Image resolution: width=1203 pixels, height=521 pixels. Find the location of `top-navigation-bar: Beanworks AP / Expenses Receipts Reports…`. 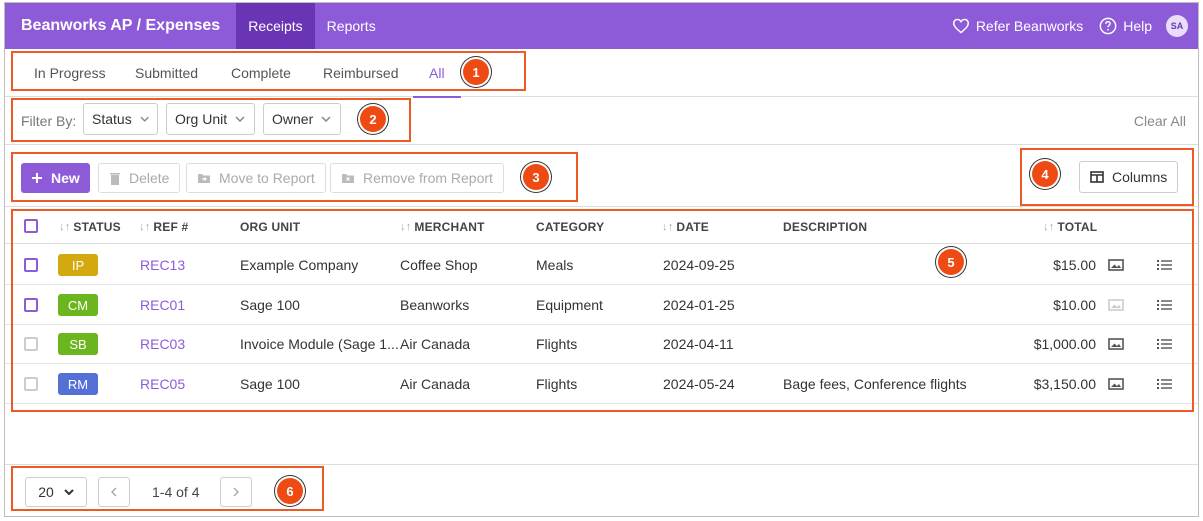

top-navigation-bar: Beanworks AP / Expenses Receipts Reports… is located at coordinates (601, 26).